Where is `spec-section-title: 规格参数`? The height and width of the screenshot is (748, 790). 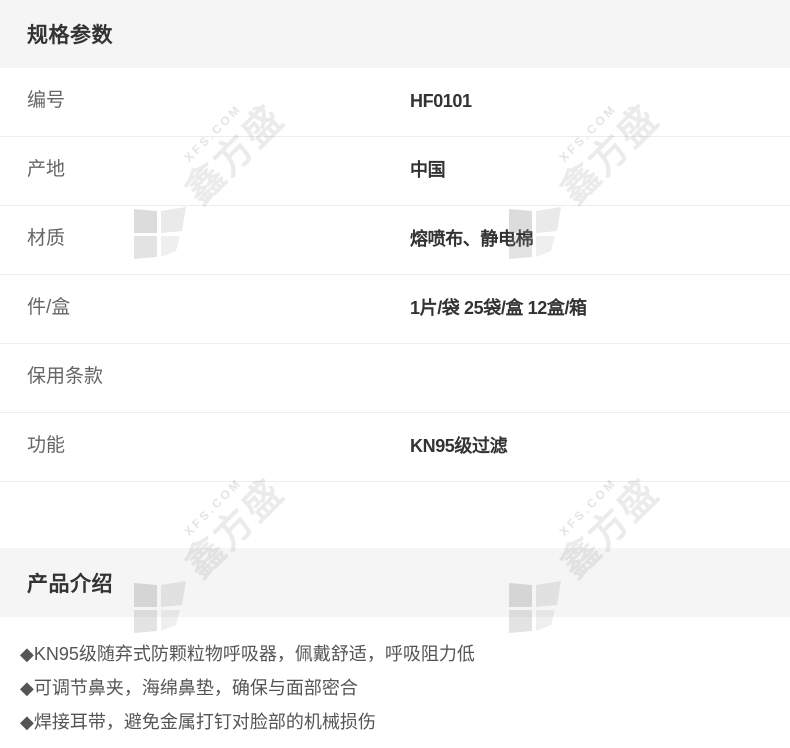 spec-section-title: 规格参数 is located at coordinates (70, 35).